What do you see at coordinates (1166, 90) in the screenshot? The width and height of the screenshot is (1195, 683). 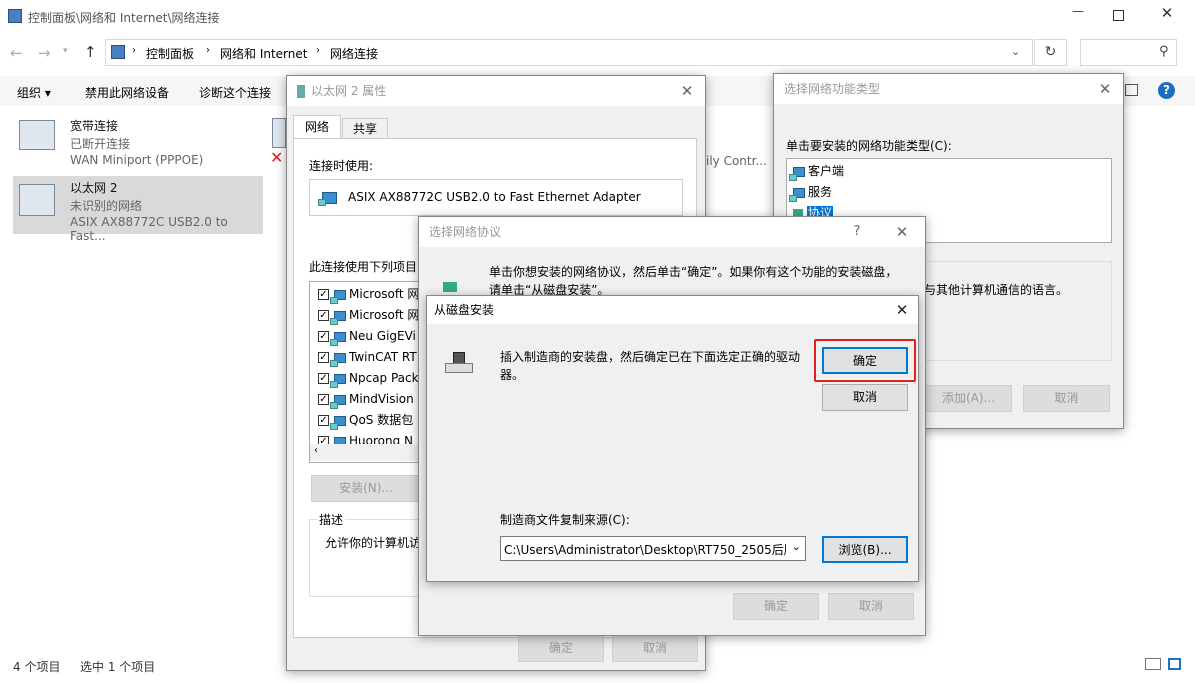 I see `help-icon: ?` at bounding box center [1166, 90].